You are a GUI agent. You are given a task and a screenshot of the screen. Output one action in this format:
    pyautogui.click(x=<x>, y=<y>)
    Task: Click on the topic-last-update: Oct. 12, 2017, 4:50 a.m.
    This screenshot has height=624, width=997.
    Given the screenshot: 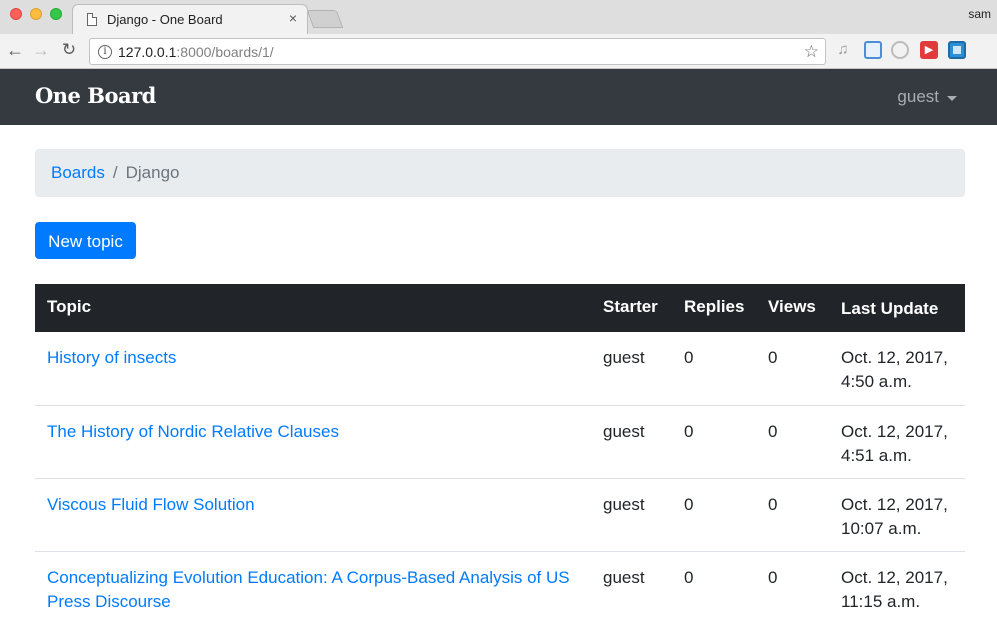 What is the action you would take?
    pyautogui.click(x=901, y=370)
    